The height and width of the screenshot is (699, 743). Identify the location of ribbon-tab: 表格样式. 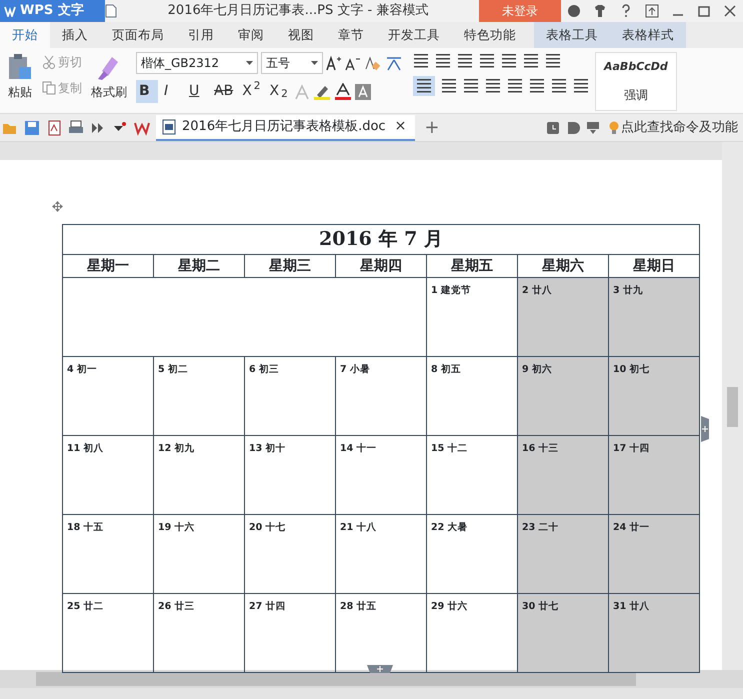
(648, 35).